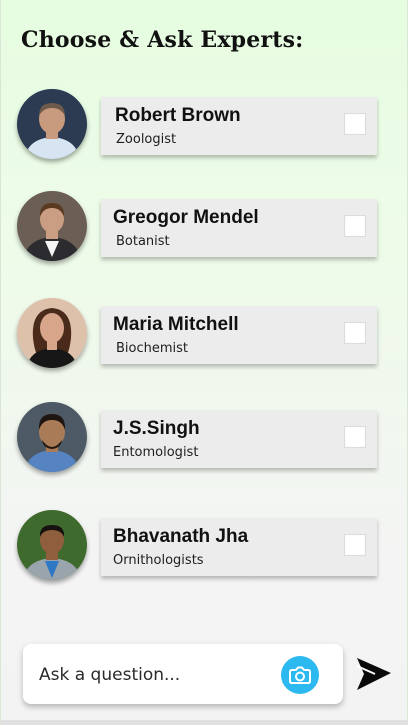  I want to click on camera-icon, so click(300, 675).